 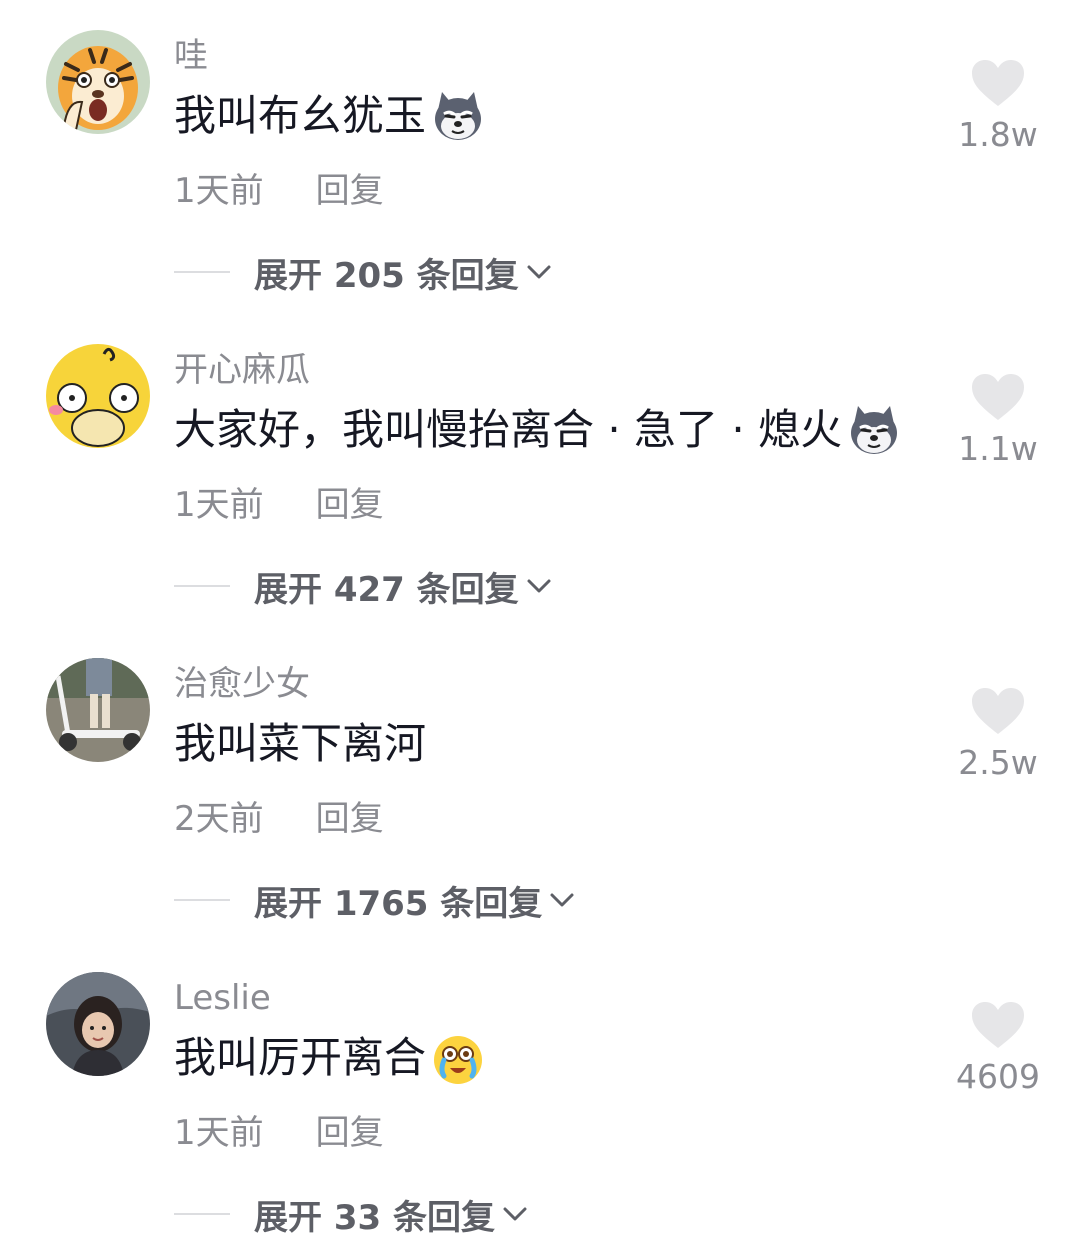 I want to click on comment-text-row: 大家好，我叫慢抬离合 · 急了 · 熄火, so click(x=538, y=430).